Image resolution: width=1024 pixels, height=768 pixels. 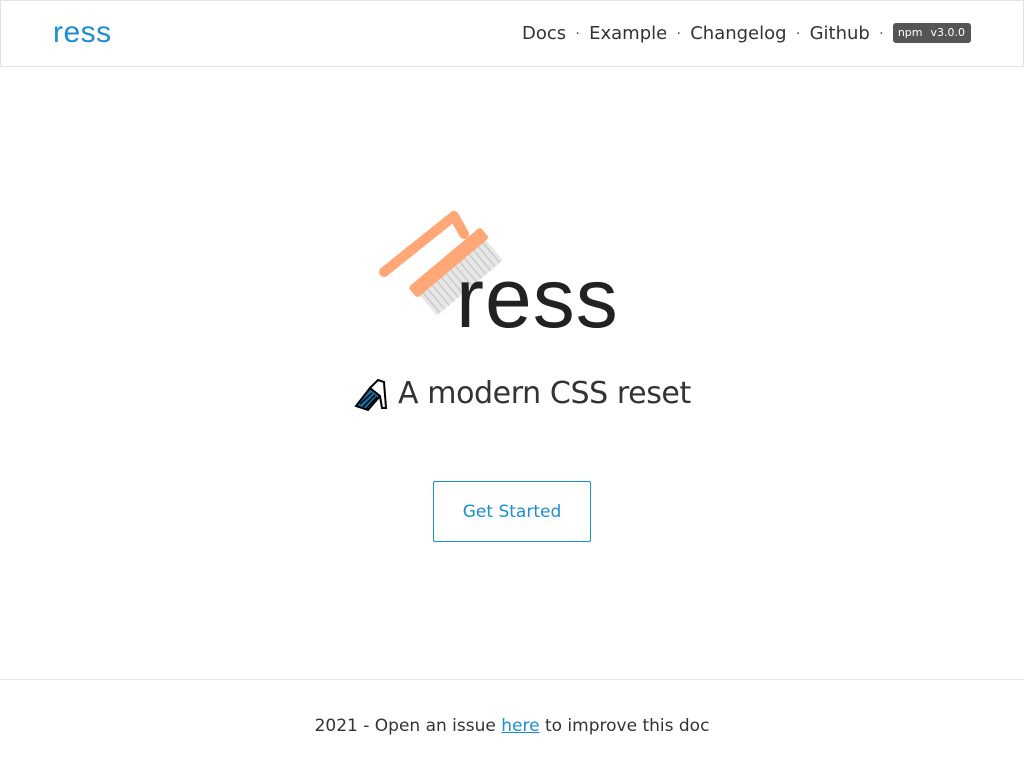 What do you see at coordinates (512, 679) in the screenshot?
I see `footer-divider` at bounding box center [512, 679].